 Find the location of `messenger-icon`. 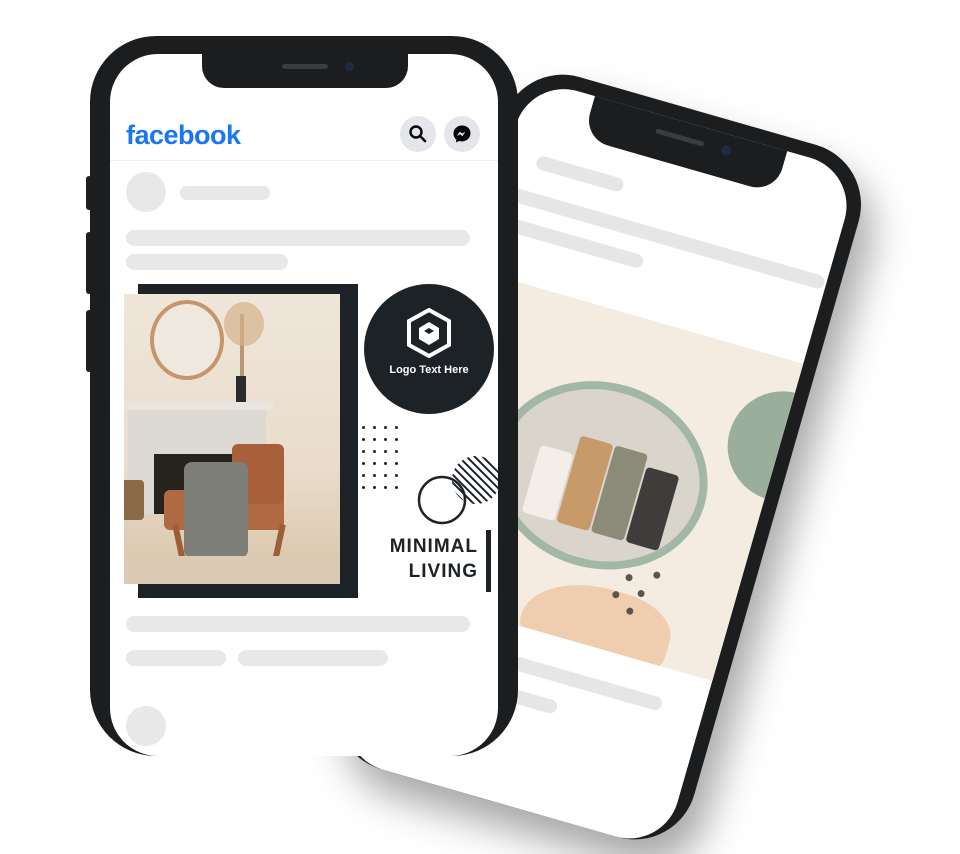

messenger-icon is located at coordinates (462, 134).